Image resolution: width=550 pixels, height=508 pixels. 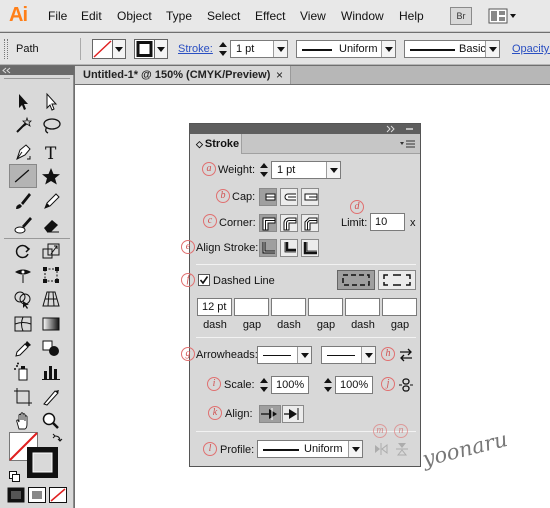 What do you see at coordinates (57, 16) in the screenshot?
I see `menu-file: File` at bounding box center [57, 16].